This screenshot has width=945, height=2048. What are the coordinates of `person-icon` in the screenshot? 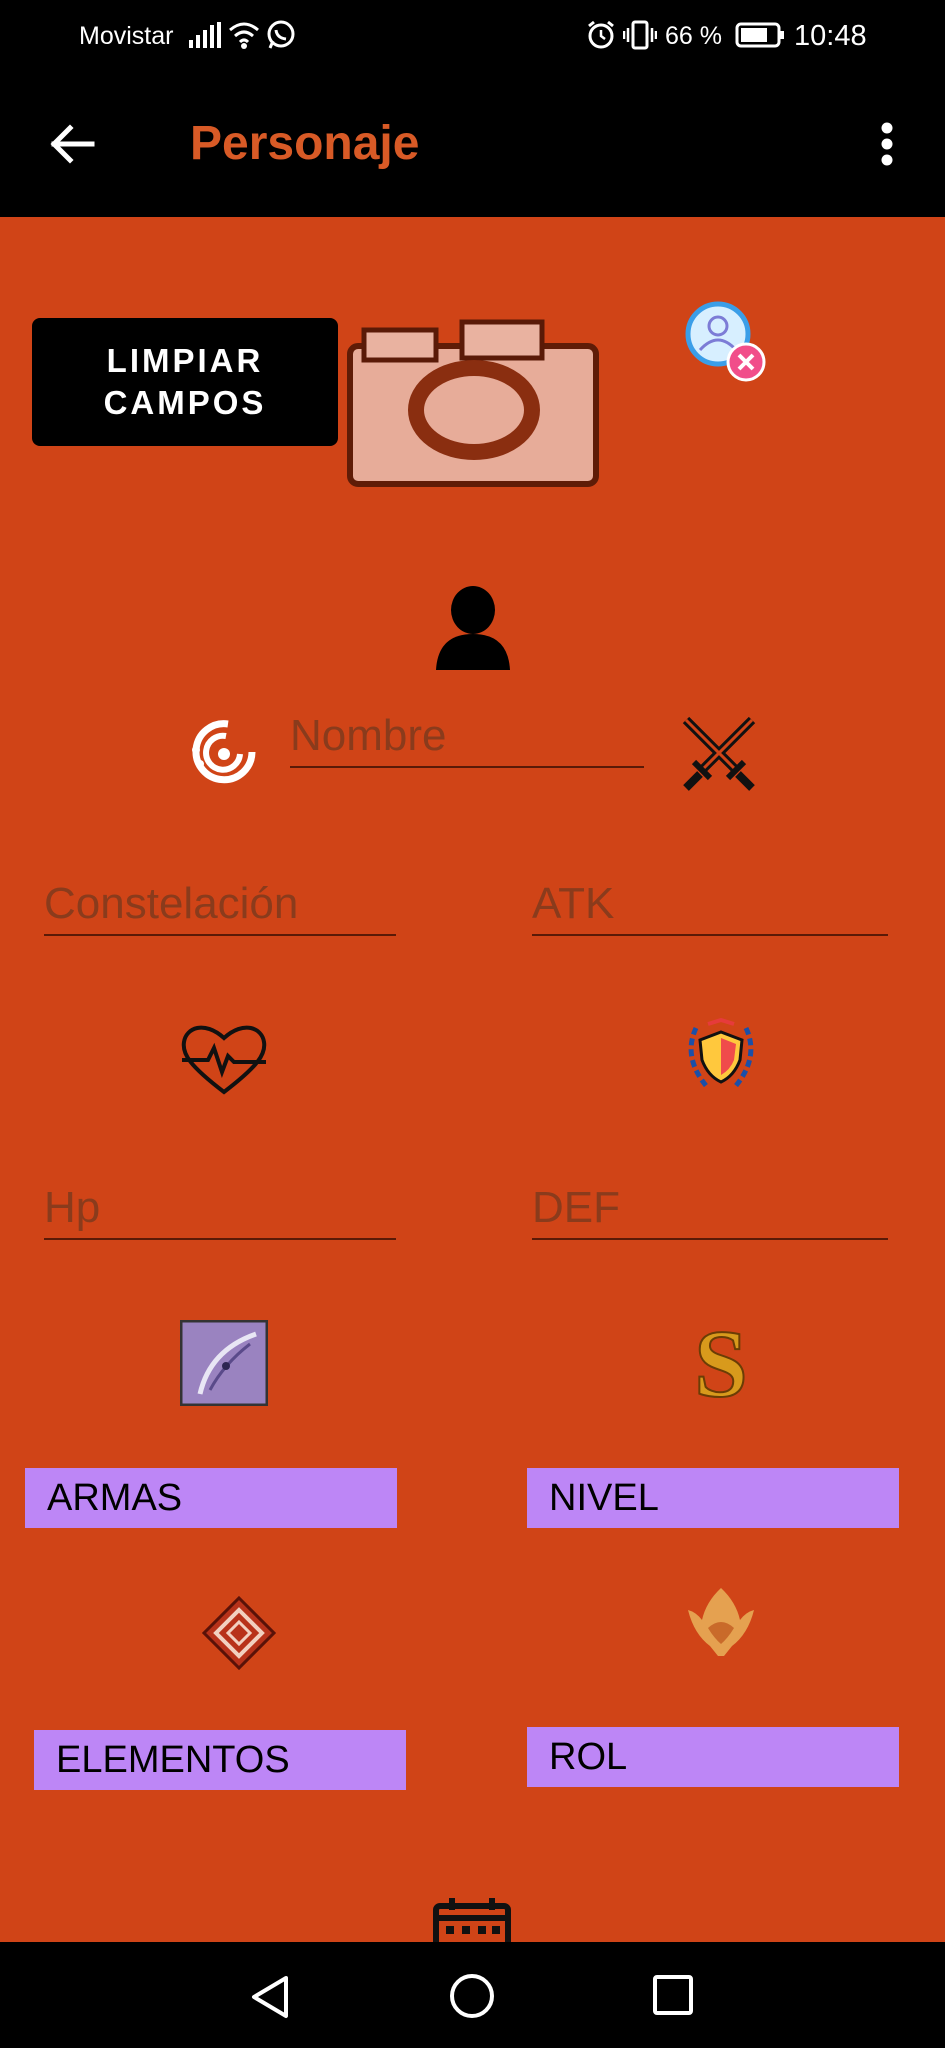 It's located at (473, 628).